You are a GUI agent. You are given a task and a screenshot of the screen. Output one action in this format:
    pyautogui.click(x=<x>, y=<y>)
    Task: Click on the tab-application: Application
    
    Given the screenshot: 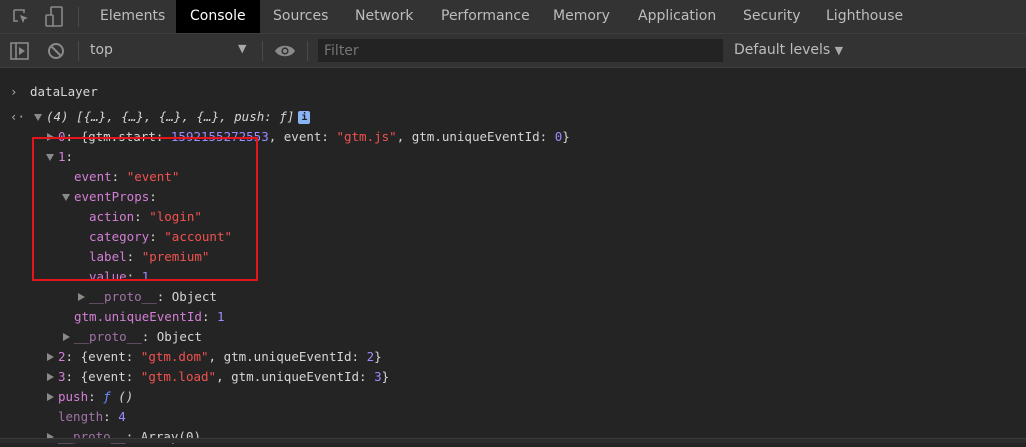 What is the action you would take?
    pyautogui.click(x=677, y=16)
    